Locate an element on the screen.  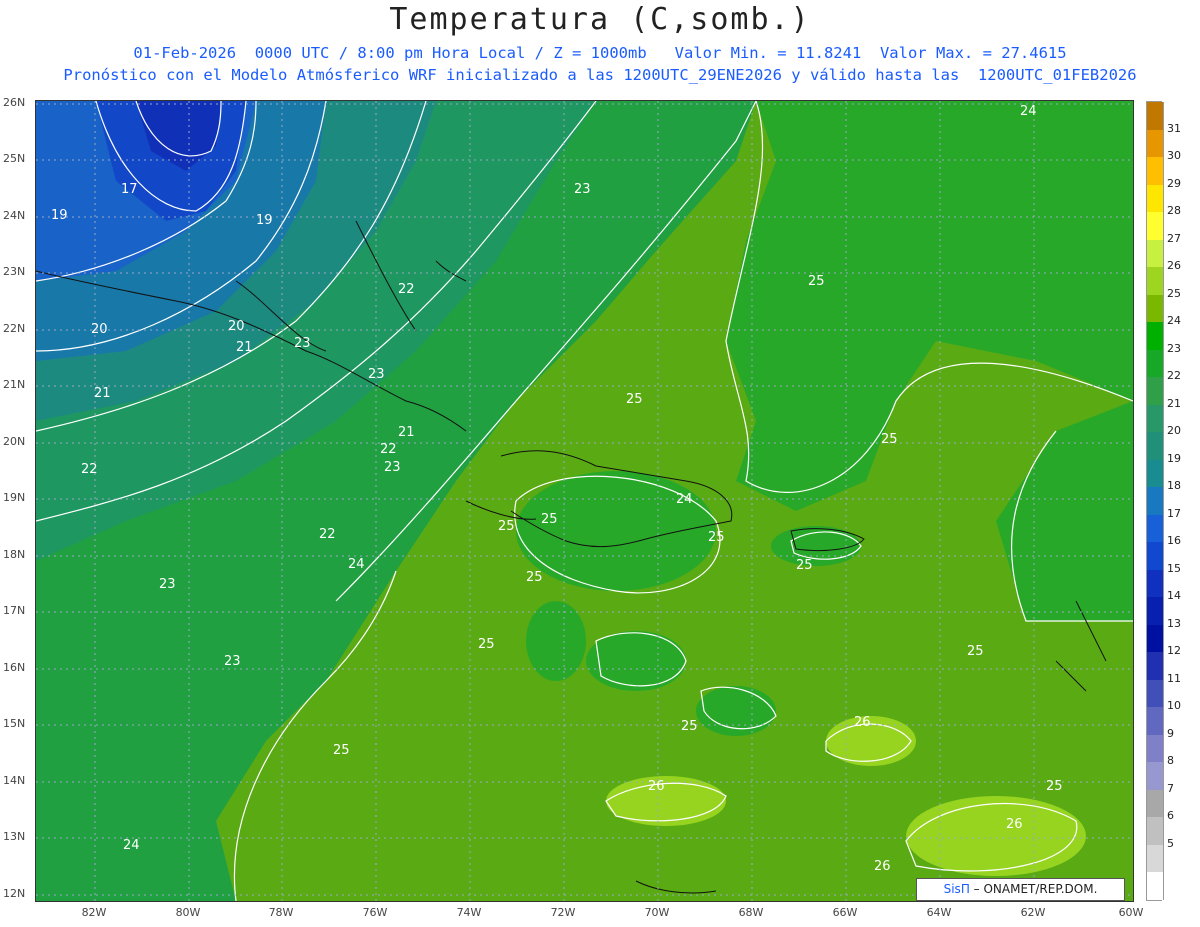
y-tick-label: 21N is located at coordinates (14, 384).